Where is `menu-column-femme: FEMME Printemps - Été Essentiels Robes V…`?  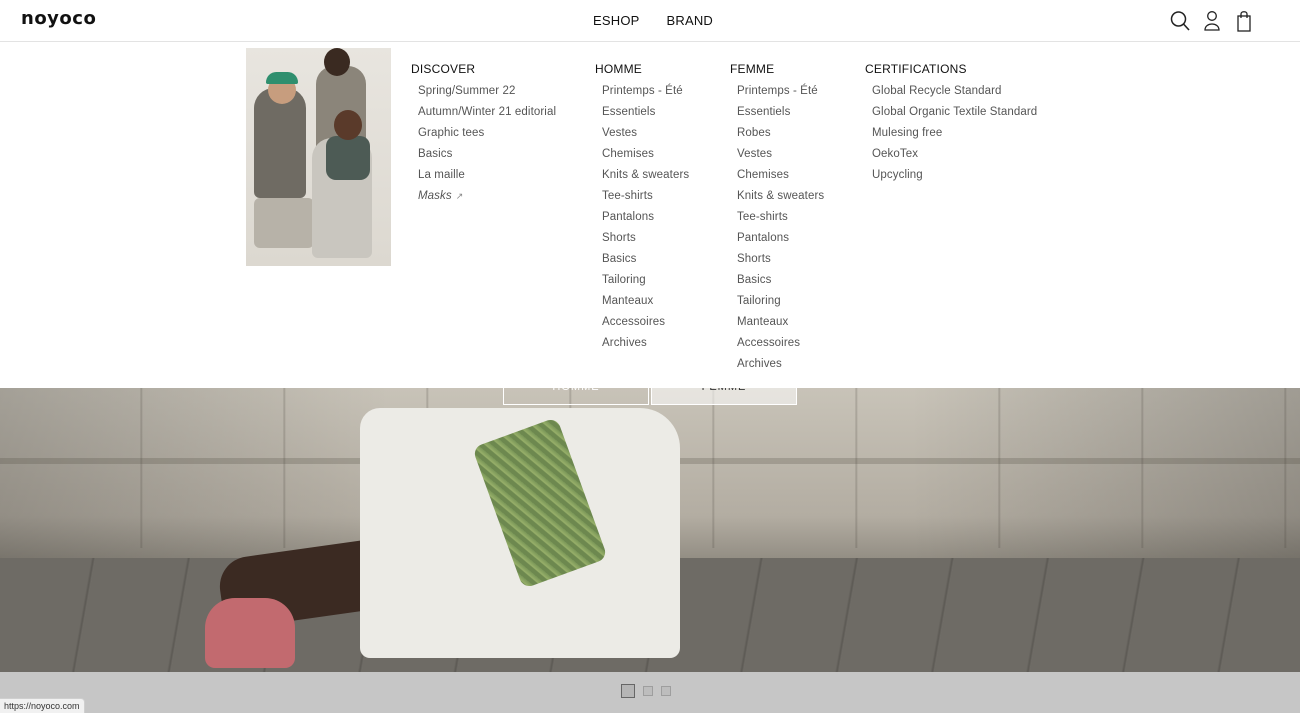 menu-column-femme: FEMME Printemps - Été Essentiels Robes V… is located at coordinates (777, 220).